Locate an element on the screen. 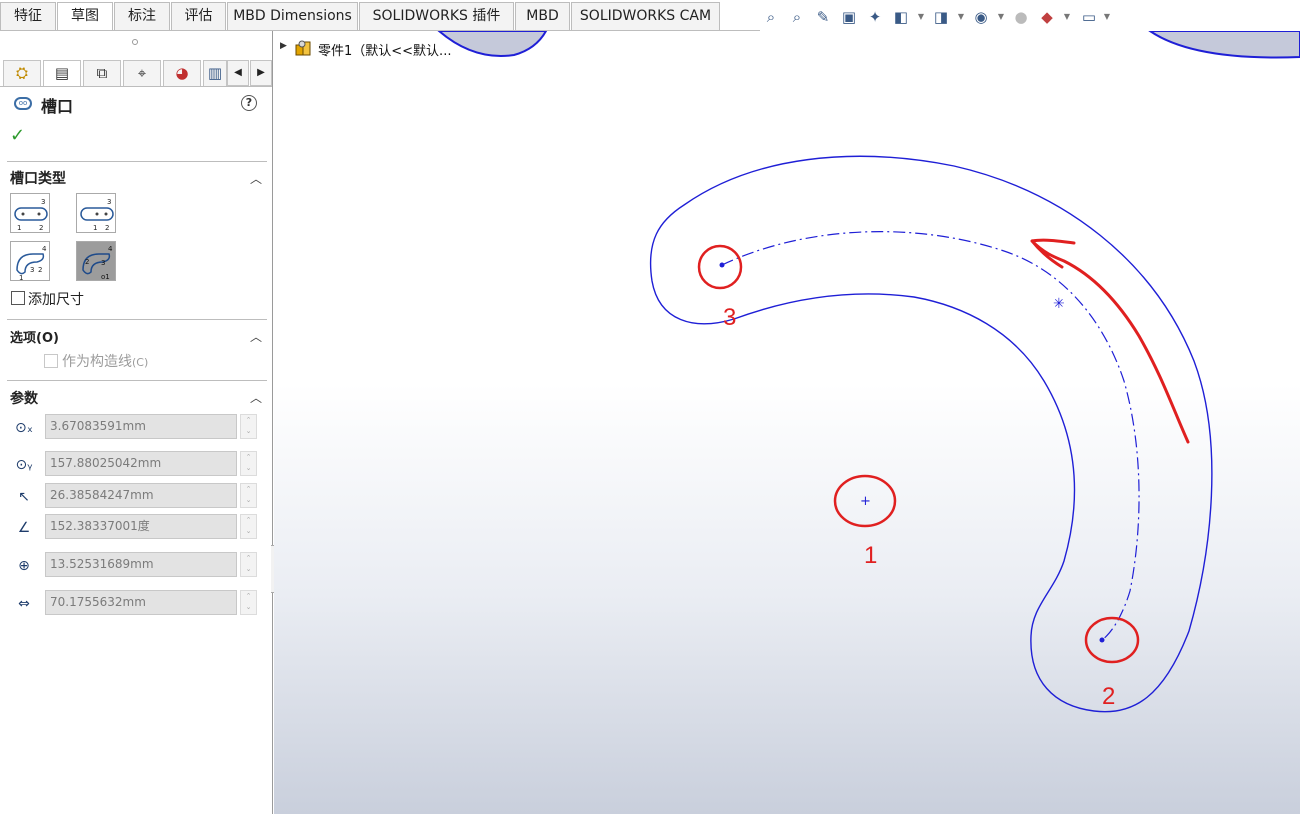 The image size is (1300, 814). slot-length-icon: ⇔ is located at coordinates (24, 604).